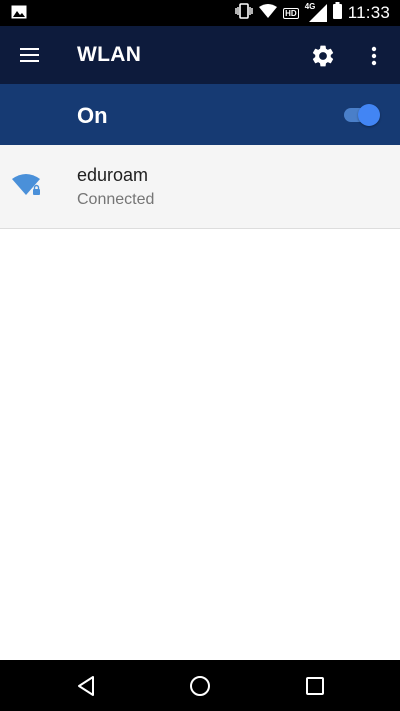 Image resolution: width=400 pixels, height=711 pixels. What do you see at coordinates (369, 115) in the screenshot?
I see `toggle-thumb` at bounding box center [369, 115].